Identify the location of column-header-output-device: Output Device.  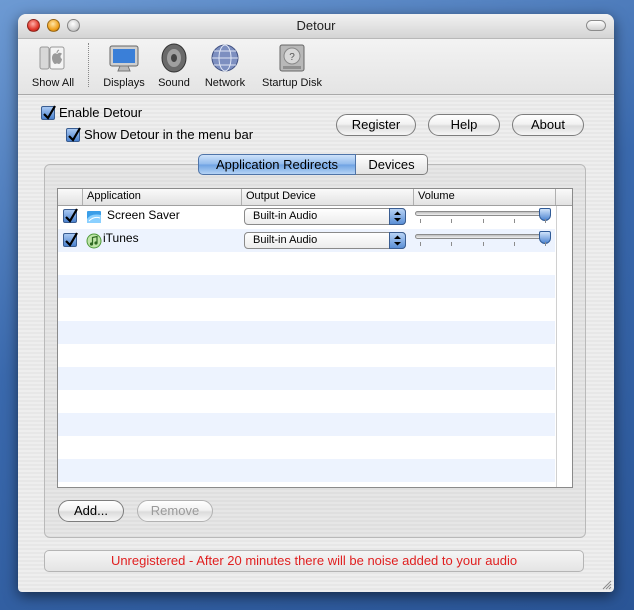
(327, 197).